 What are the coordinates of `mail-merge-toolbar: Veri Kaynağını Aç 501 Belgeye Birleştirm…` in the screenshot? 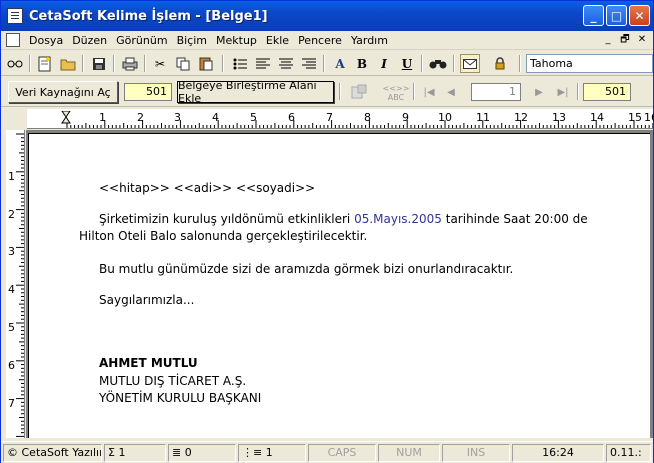 It's located at (327, 92).